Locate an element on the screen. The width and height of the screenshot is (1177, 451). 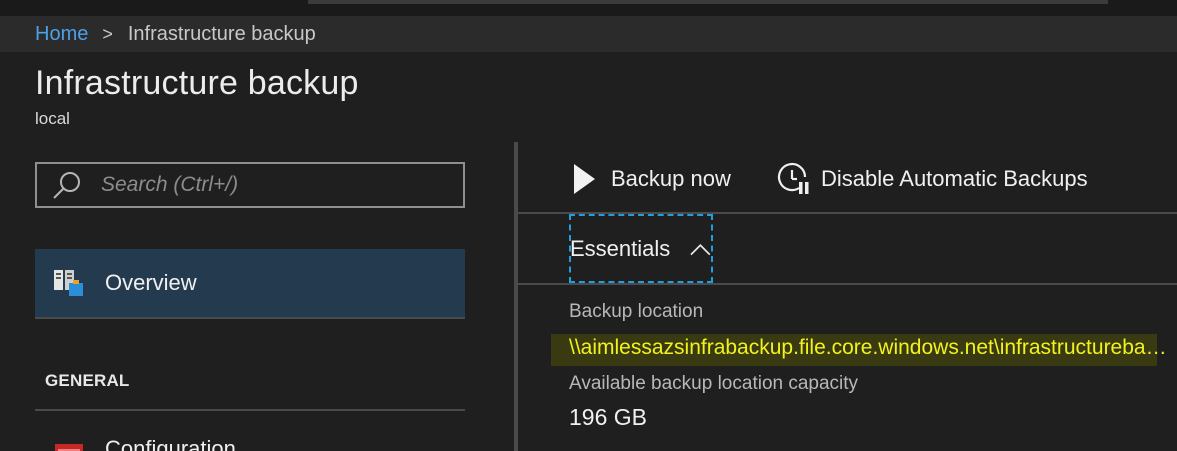
pane-splitter is located at coordinates (516, 296).